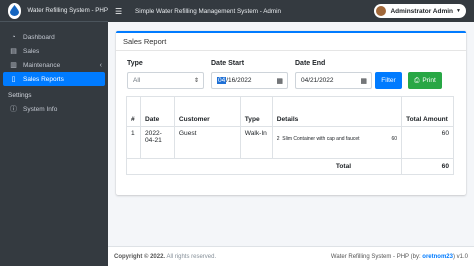 The height and width of the screenshot is (266, 474). What do you see at coordinates (321, 139) in the screenshot?
I see `detail-item: Slim Container with cap and faucet` at bounding box center [321, 139].